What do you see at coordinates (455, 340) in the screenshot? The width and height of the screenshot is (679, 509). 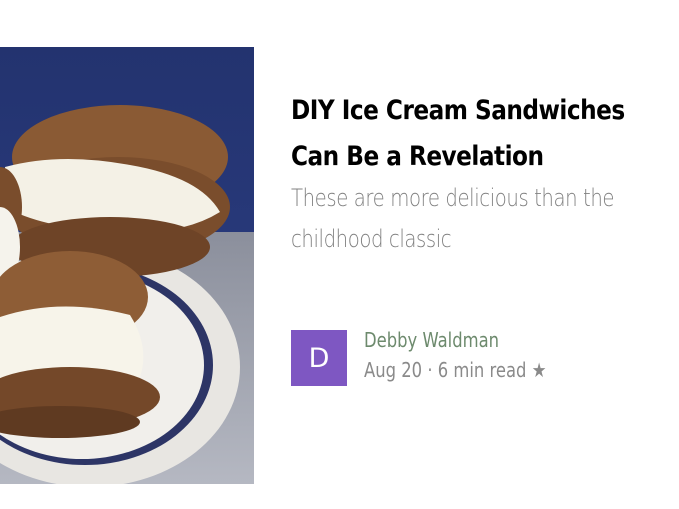 I see `author-name-link: Debby Waldman` at bounding box center [455, 340].